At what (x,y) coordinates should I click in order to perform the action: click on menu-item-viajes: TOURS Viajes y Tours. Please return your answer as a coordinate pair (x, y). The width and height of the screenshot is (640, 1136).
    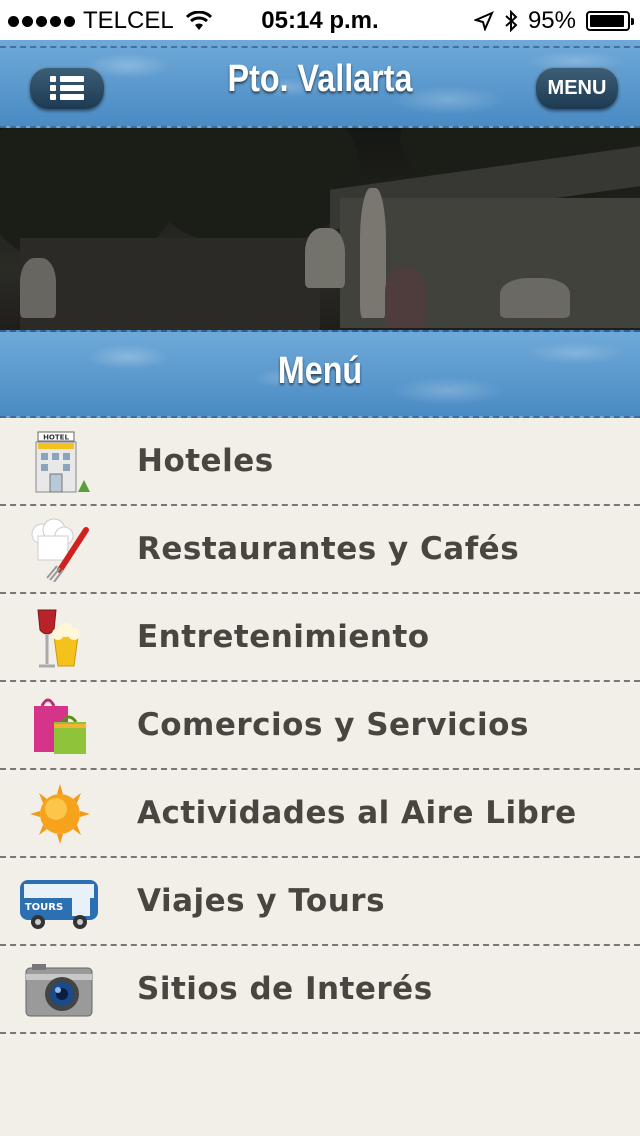
    Looking at the image, I should click on (320, 902).